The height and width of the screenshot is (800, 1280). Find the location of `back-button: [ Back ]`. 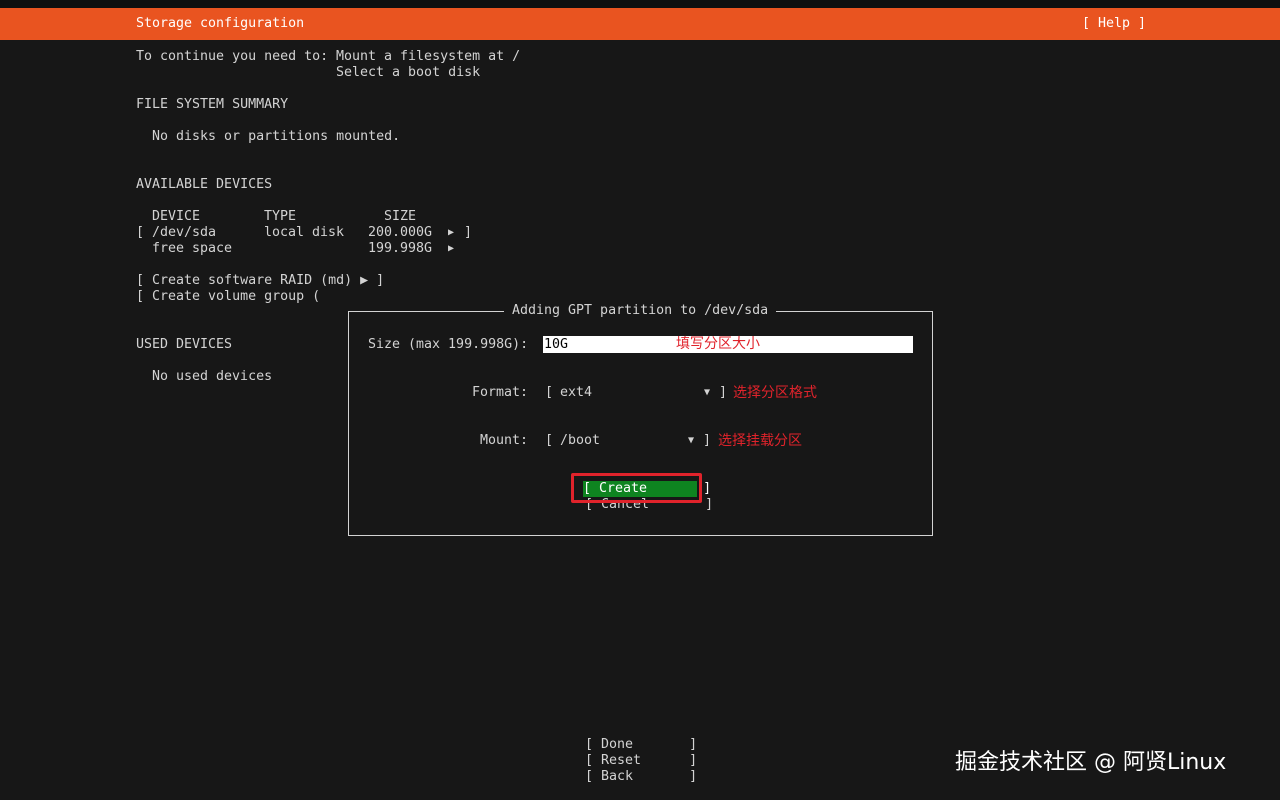

back-button: [ Back ] is located at coordinates (641, 777).